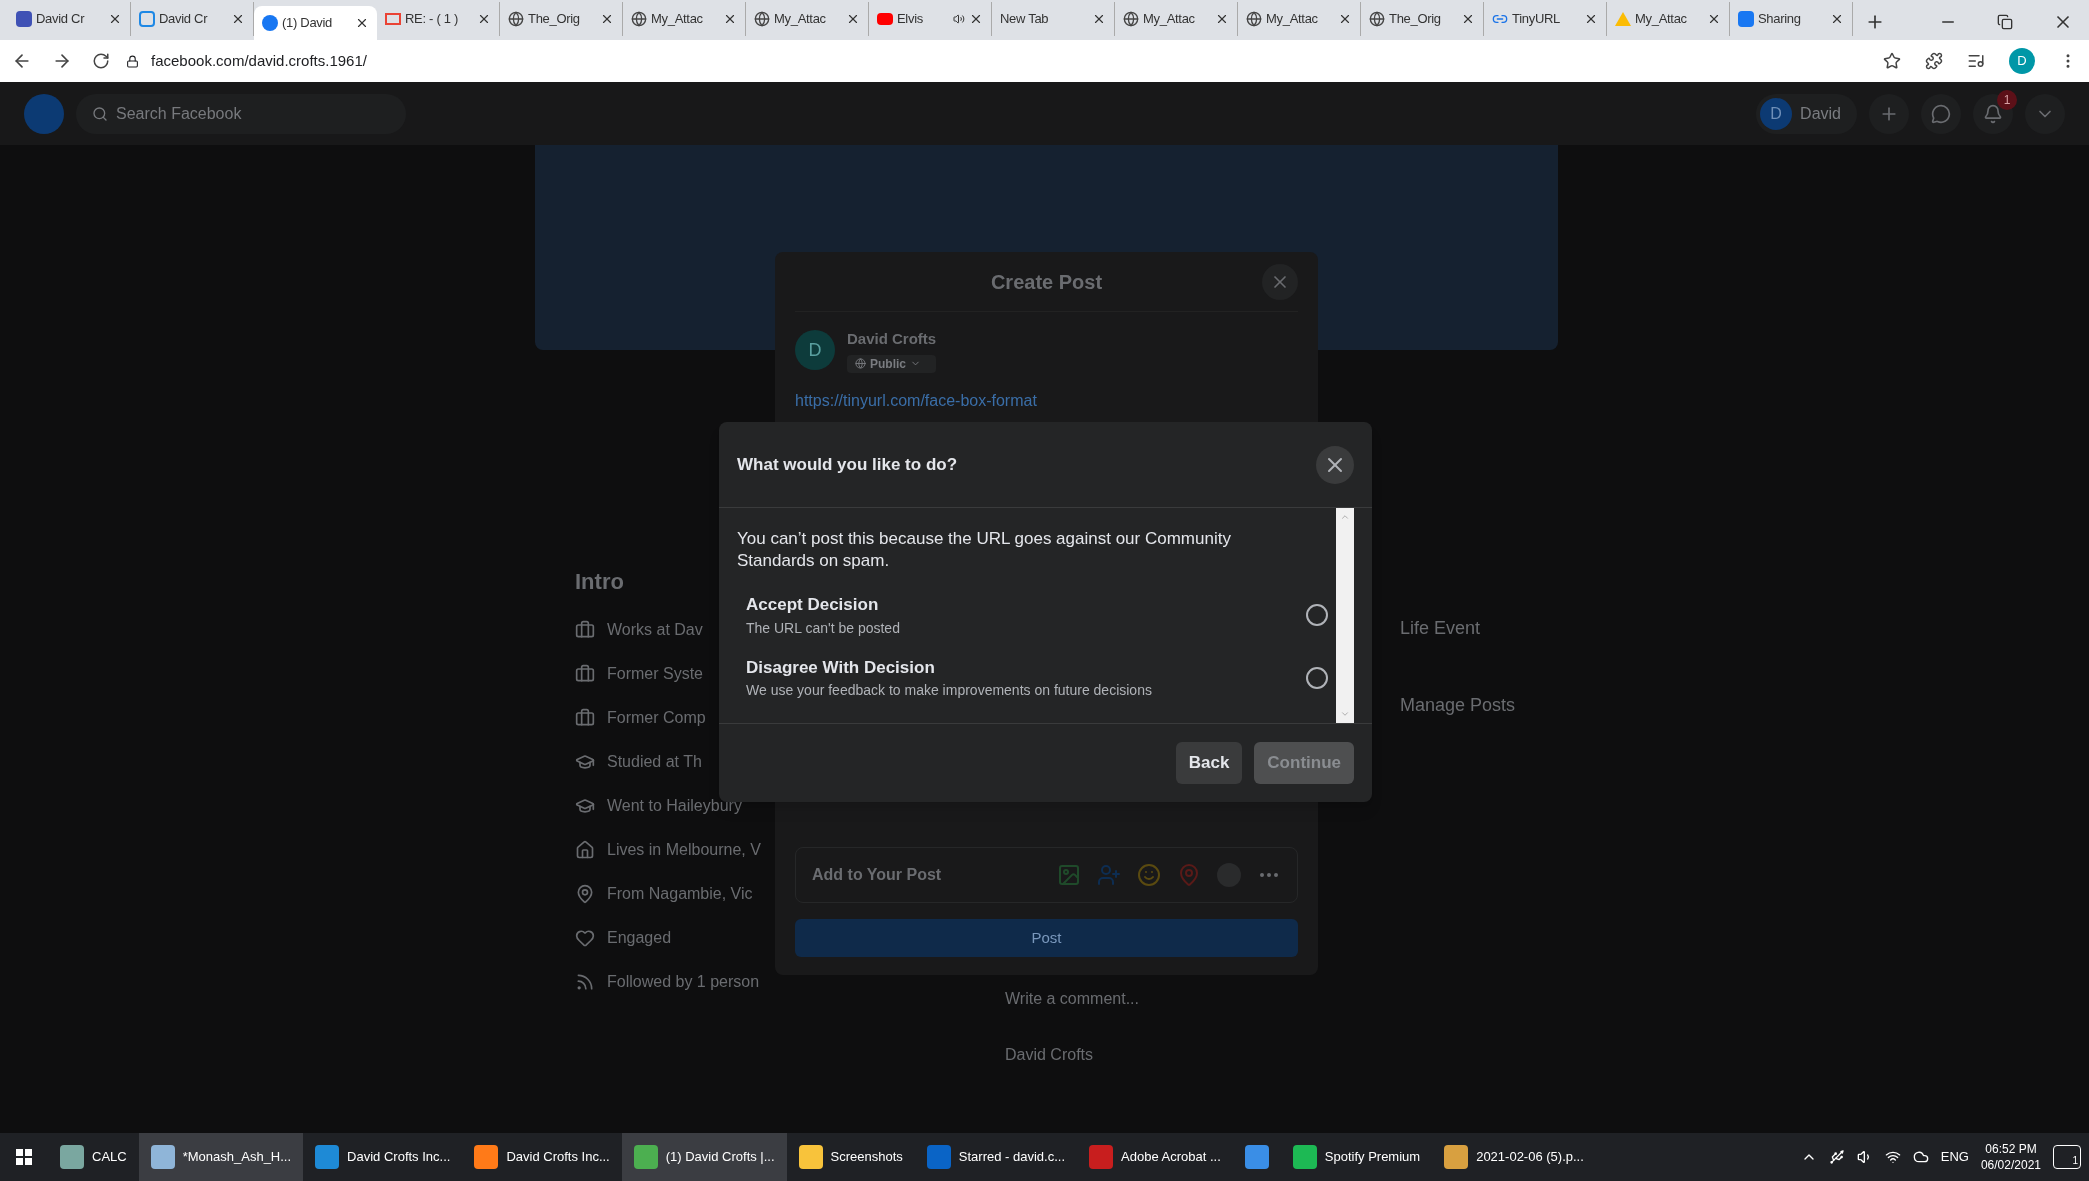  Describe the element at coordinates (877, 875) in the screenshot. I see `add-to-post-label: Add to Your Post` at that location.